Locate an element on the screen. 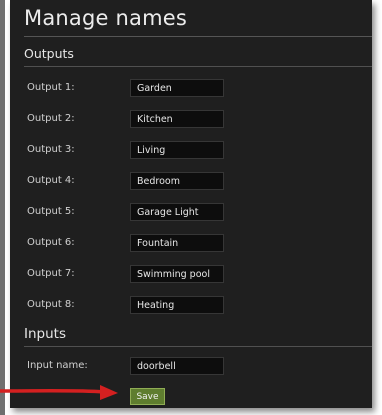 Image resolution: width=382 pixels, height=415 pixels. red-arrow-icon is located at coordinates (59, 392).